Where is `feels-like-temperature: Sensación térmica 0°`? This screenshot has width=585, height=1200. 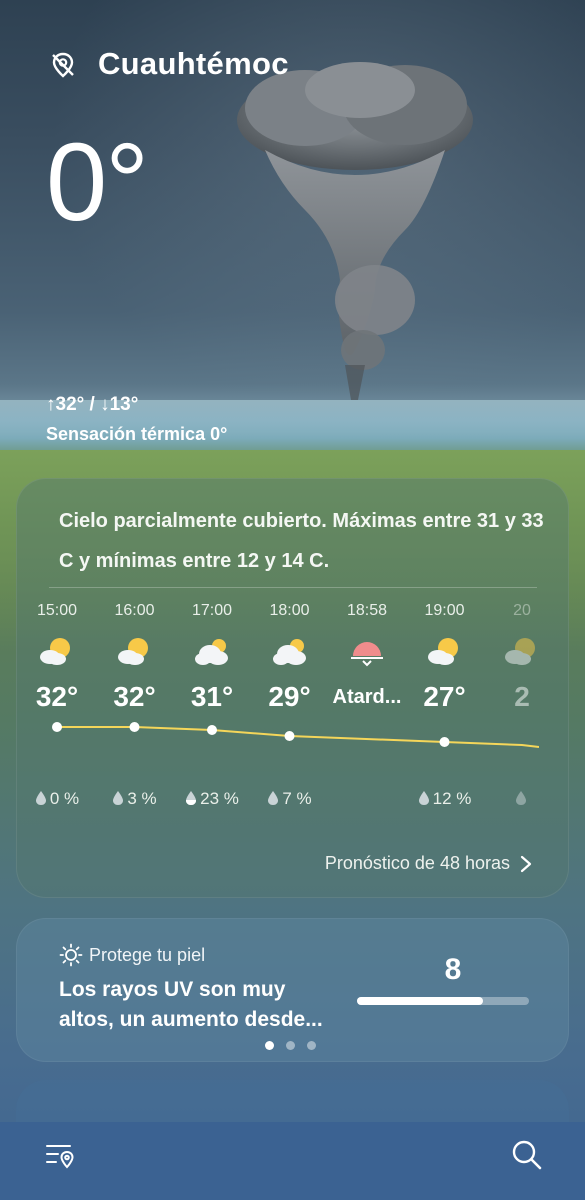 feels-like-temperature: Sensación térmica 0° is located at coordinates (137, 434).